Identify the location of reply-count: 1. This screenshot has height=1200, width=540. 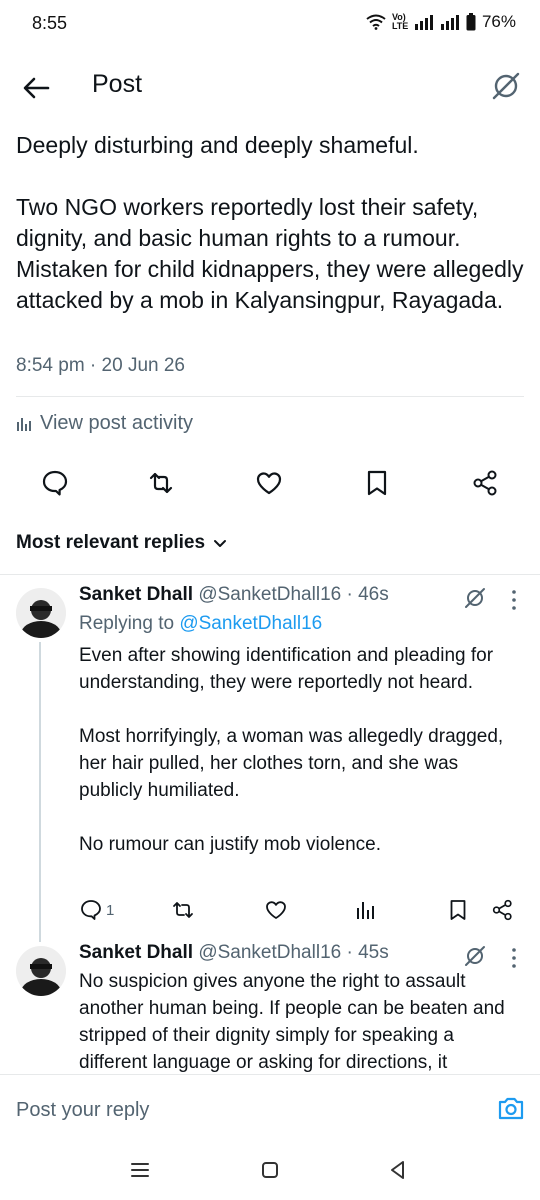
(110, 910).